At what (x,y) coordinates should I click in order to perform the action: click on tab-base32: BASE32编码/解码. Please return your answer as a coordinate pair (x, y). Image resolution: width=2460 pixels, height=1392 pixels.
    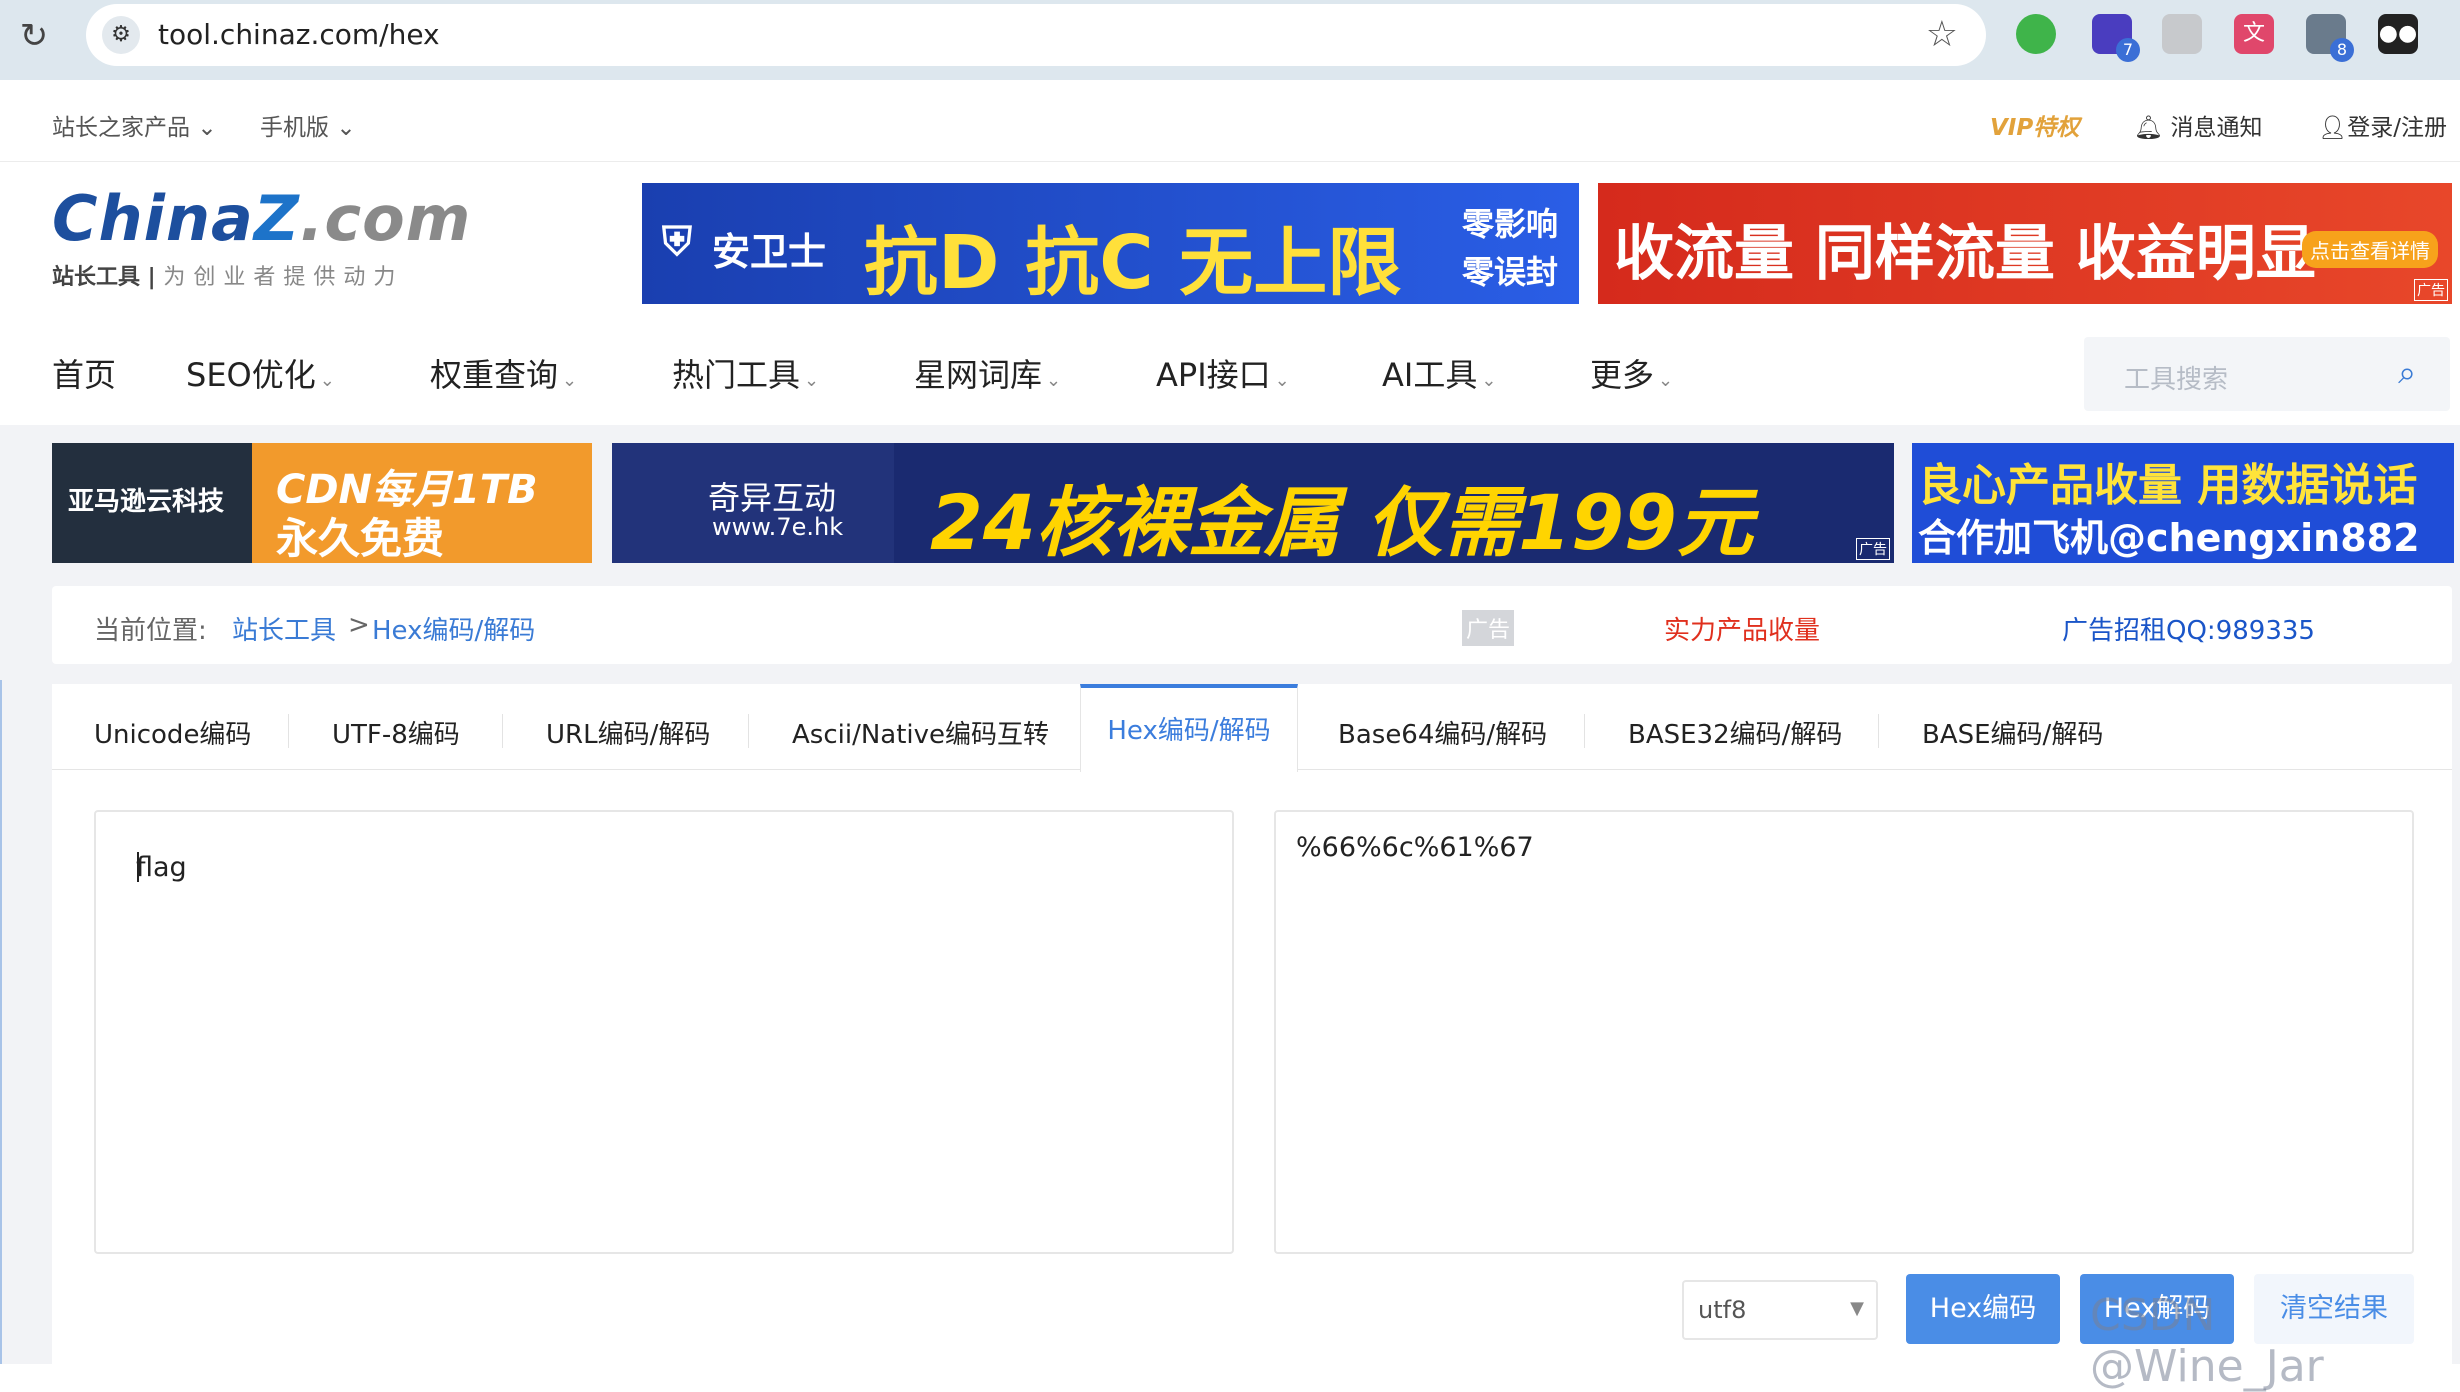
    Looking at the image, I should click on (1735, 732).